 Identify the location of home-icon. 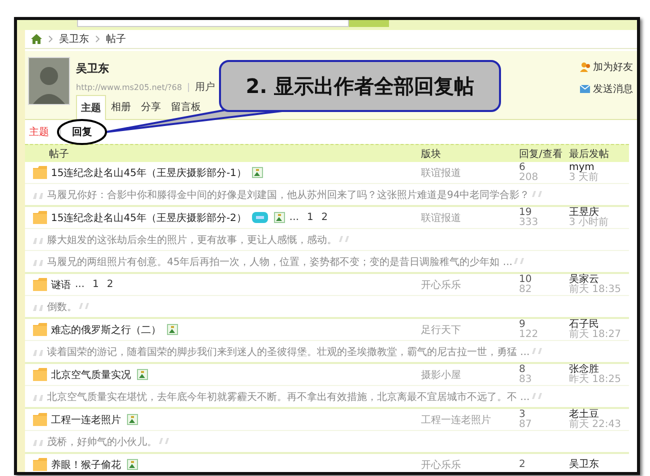
(36, 39).